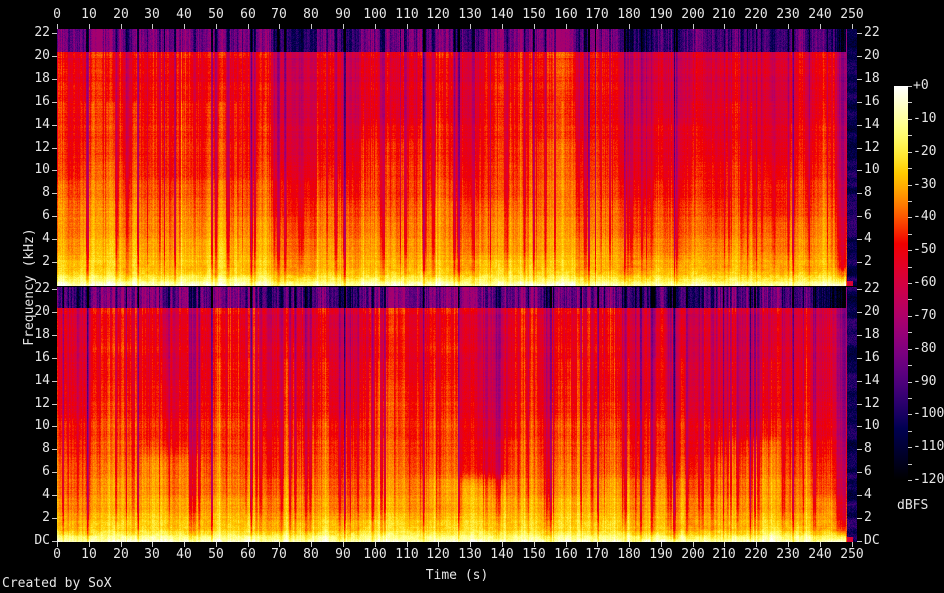  What do you see at coordinates (42, 380) in the screenshot?
I see `freq-tick-label-left: 14` at bounding box center [42, 380].